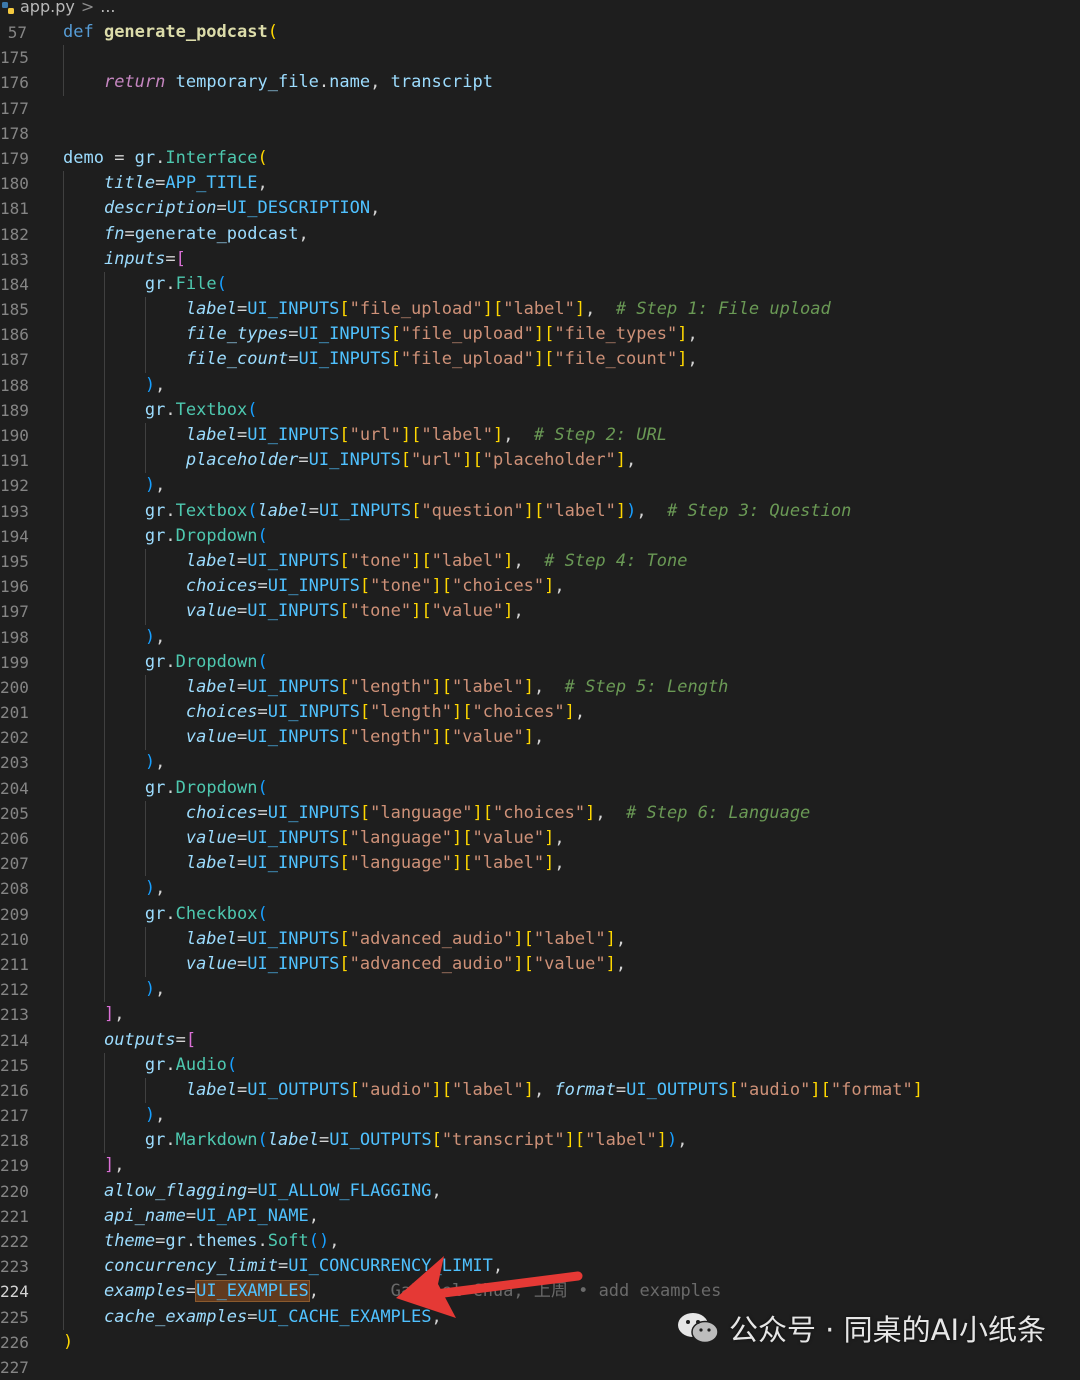  I want to click on line-number: 218, so click(14, 1141).